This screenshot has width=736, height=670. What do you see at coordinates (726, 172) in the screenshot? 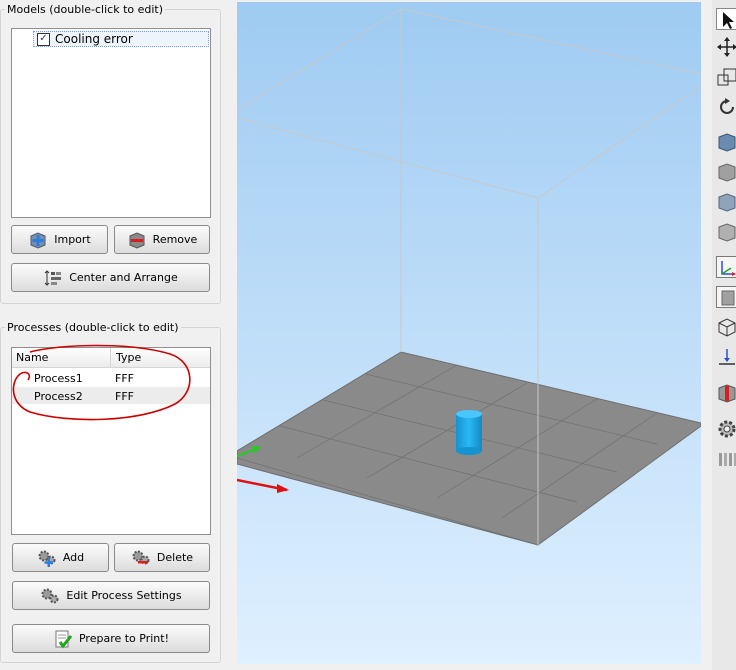
I see `view-back-icon` at bounding box center [726, 172].